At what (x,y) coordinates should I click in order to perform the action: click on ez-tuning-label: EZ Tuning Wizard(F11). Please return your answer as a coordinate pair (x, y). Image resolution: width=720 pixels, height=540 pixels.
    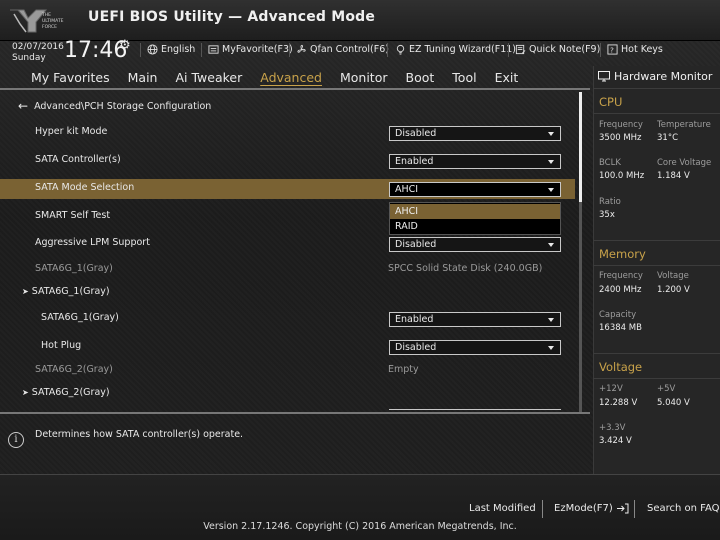
    Looking at the image, I should click on (463, 49).